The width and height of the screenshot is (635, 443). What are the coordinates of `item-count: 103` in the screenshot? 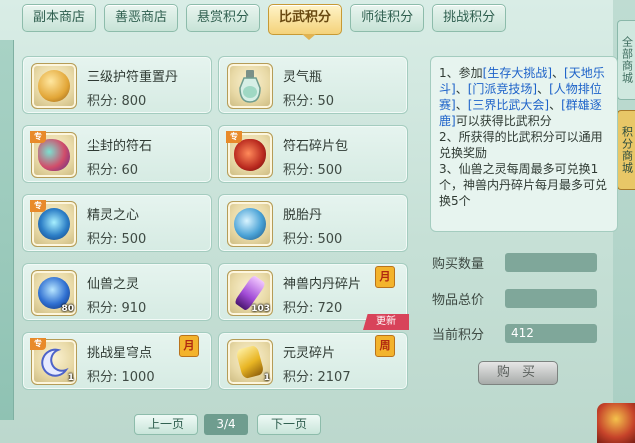 It's located at (260, 309).